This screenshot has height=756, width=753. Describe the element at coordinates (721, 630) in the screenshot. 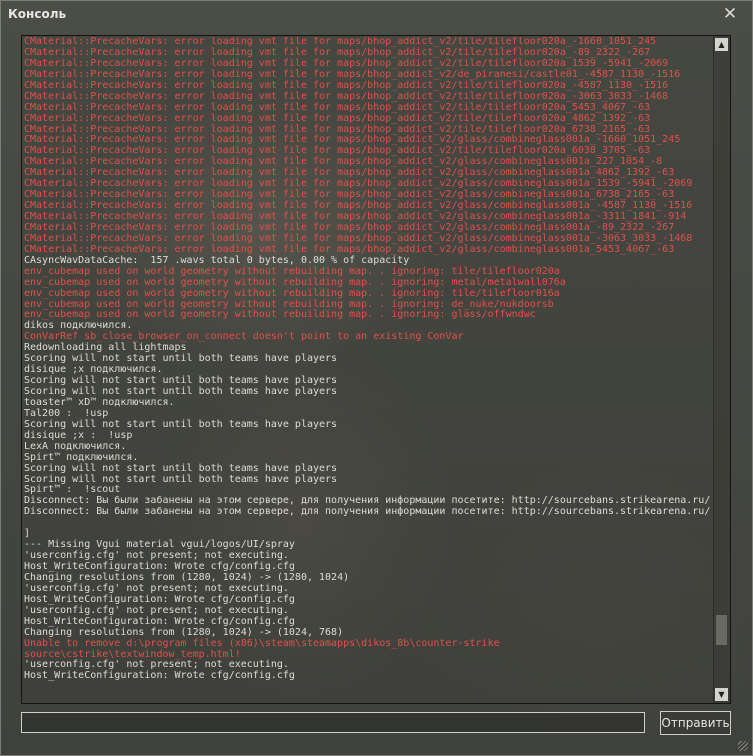

I see `scrollbar-thumb` at that location.